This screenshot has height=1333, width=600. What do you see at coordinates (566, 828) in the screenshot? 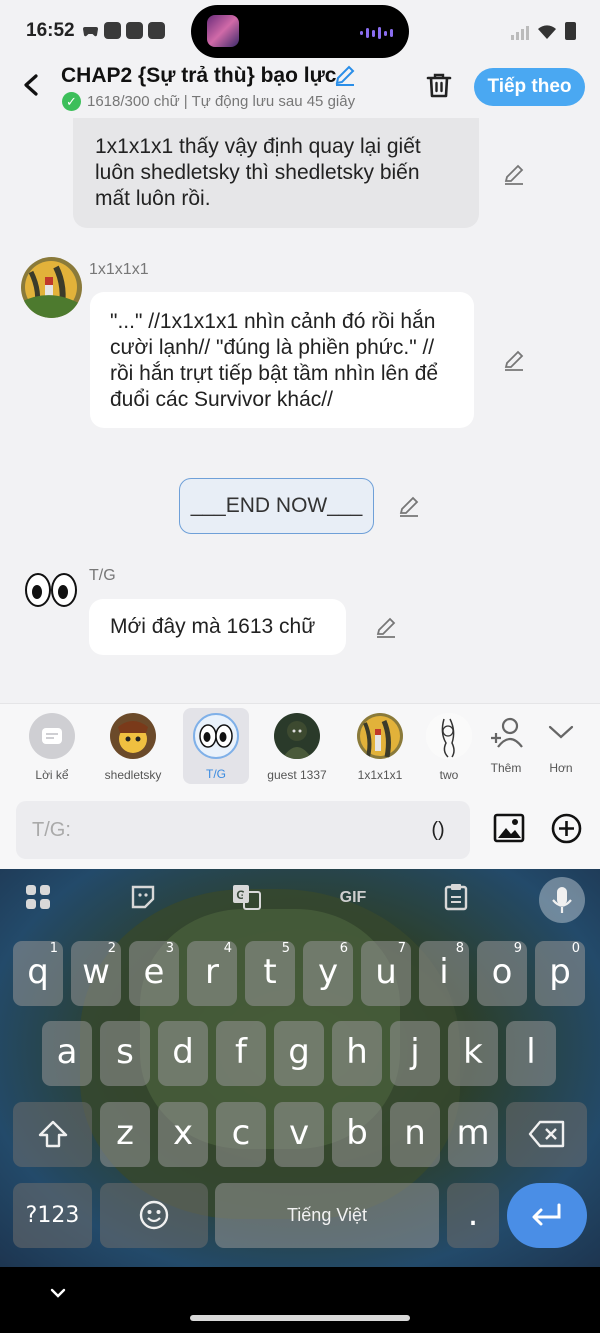
I see `add-button` at bounding box center [566, 828].